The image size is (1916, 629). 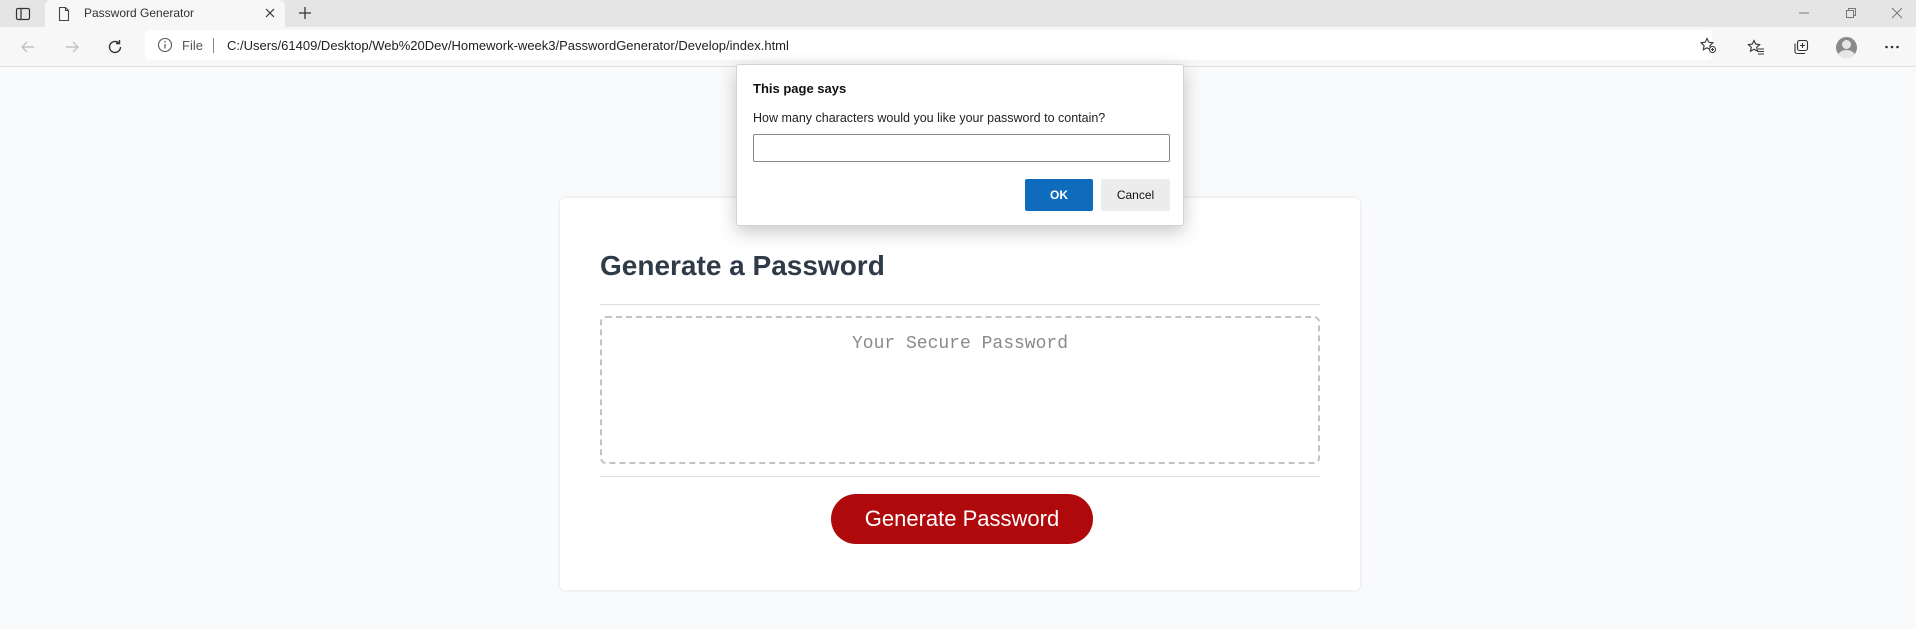 I want to click on password-placeholder: Your Secure Password, so click(x=960, y=344).